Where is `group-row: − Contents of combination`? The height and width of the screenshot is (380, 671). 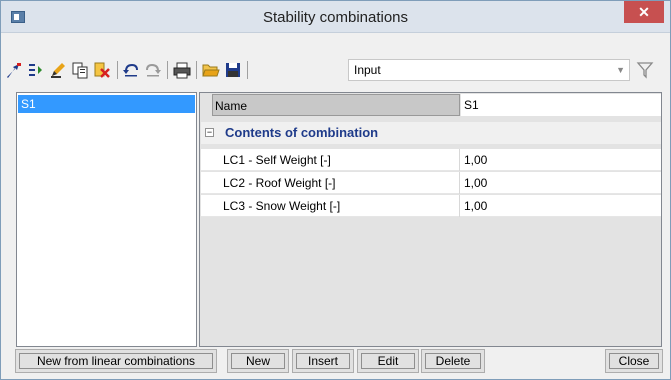
group-row: − Contents of combination is located at coordinates (431, 133).